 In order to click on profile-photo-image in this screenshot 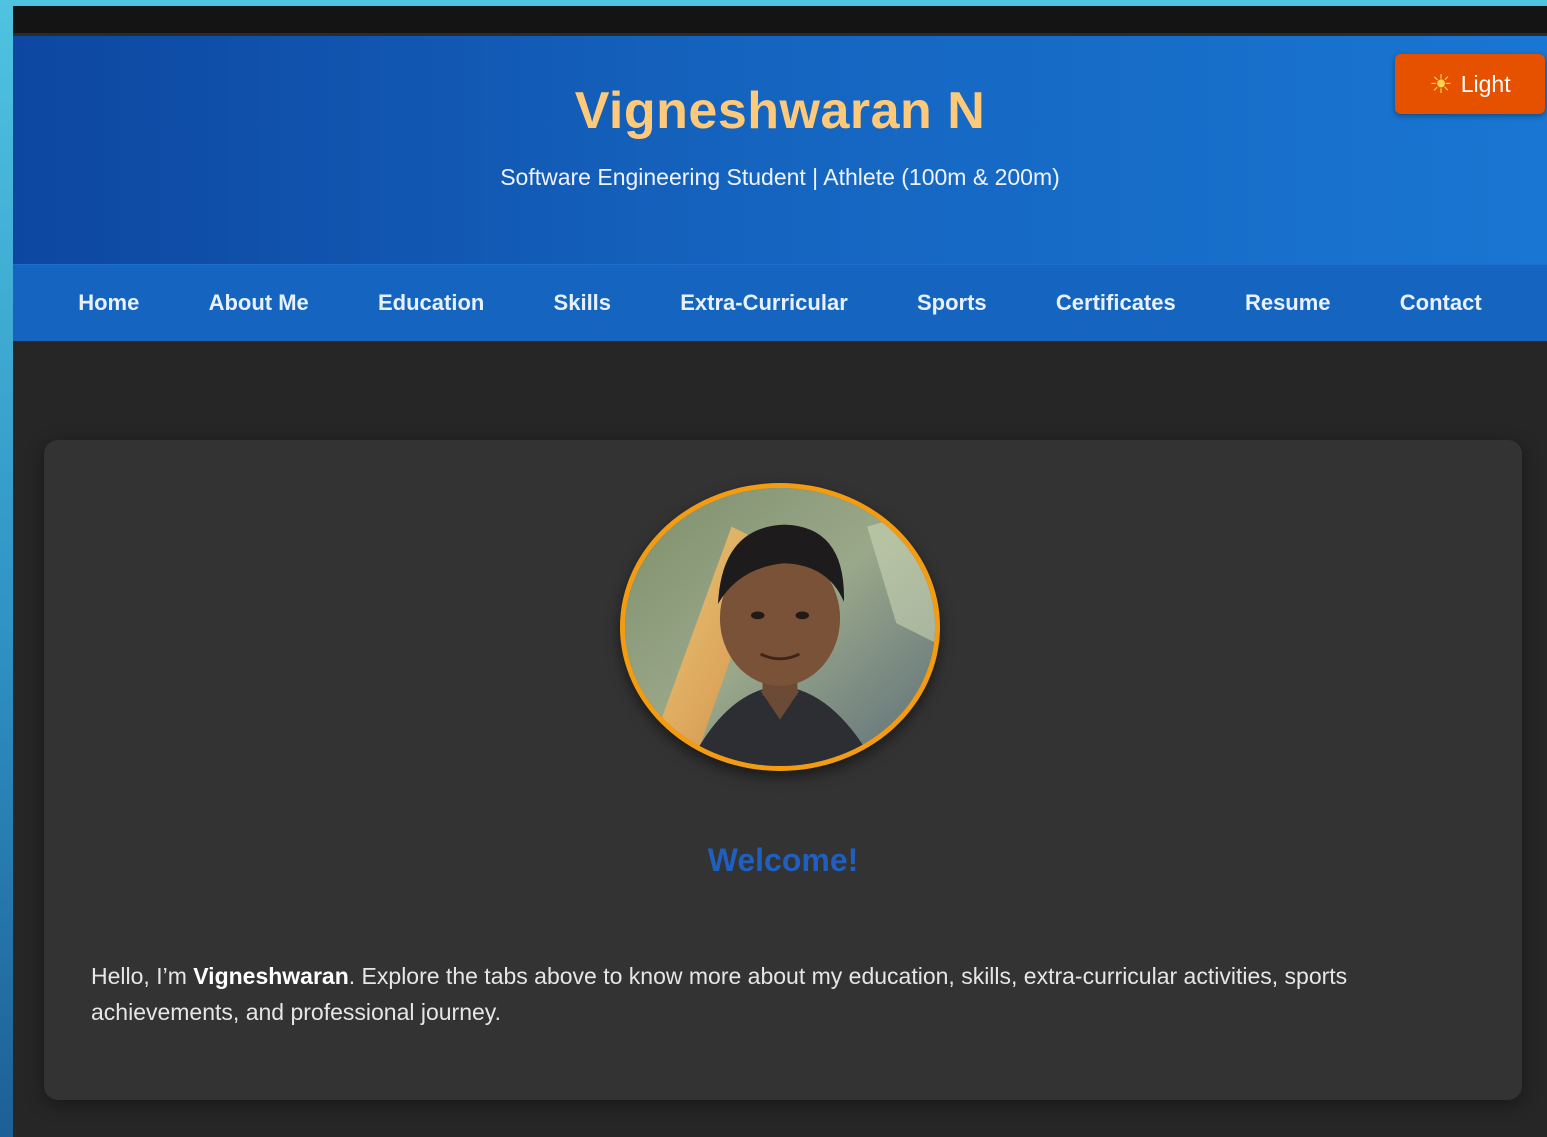, I will do `click(780, 627)`.